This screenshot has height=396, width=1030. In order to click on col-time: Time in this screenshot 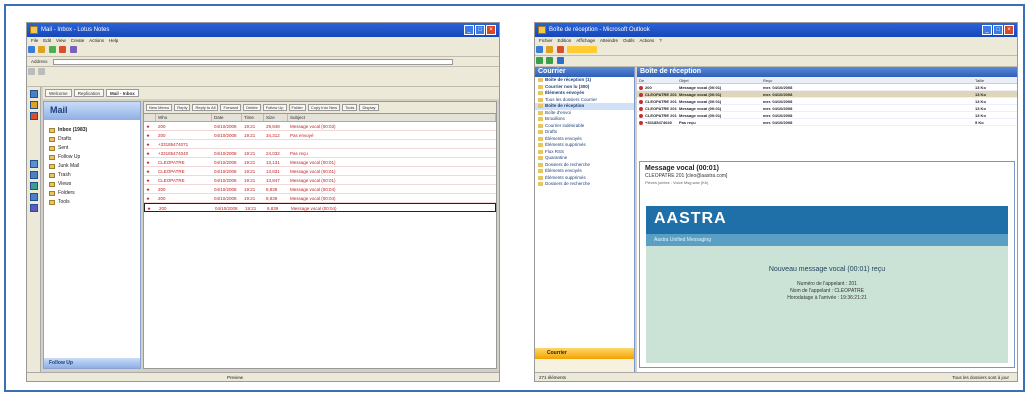, I will do `click(253, 117)`.